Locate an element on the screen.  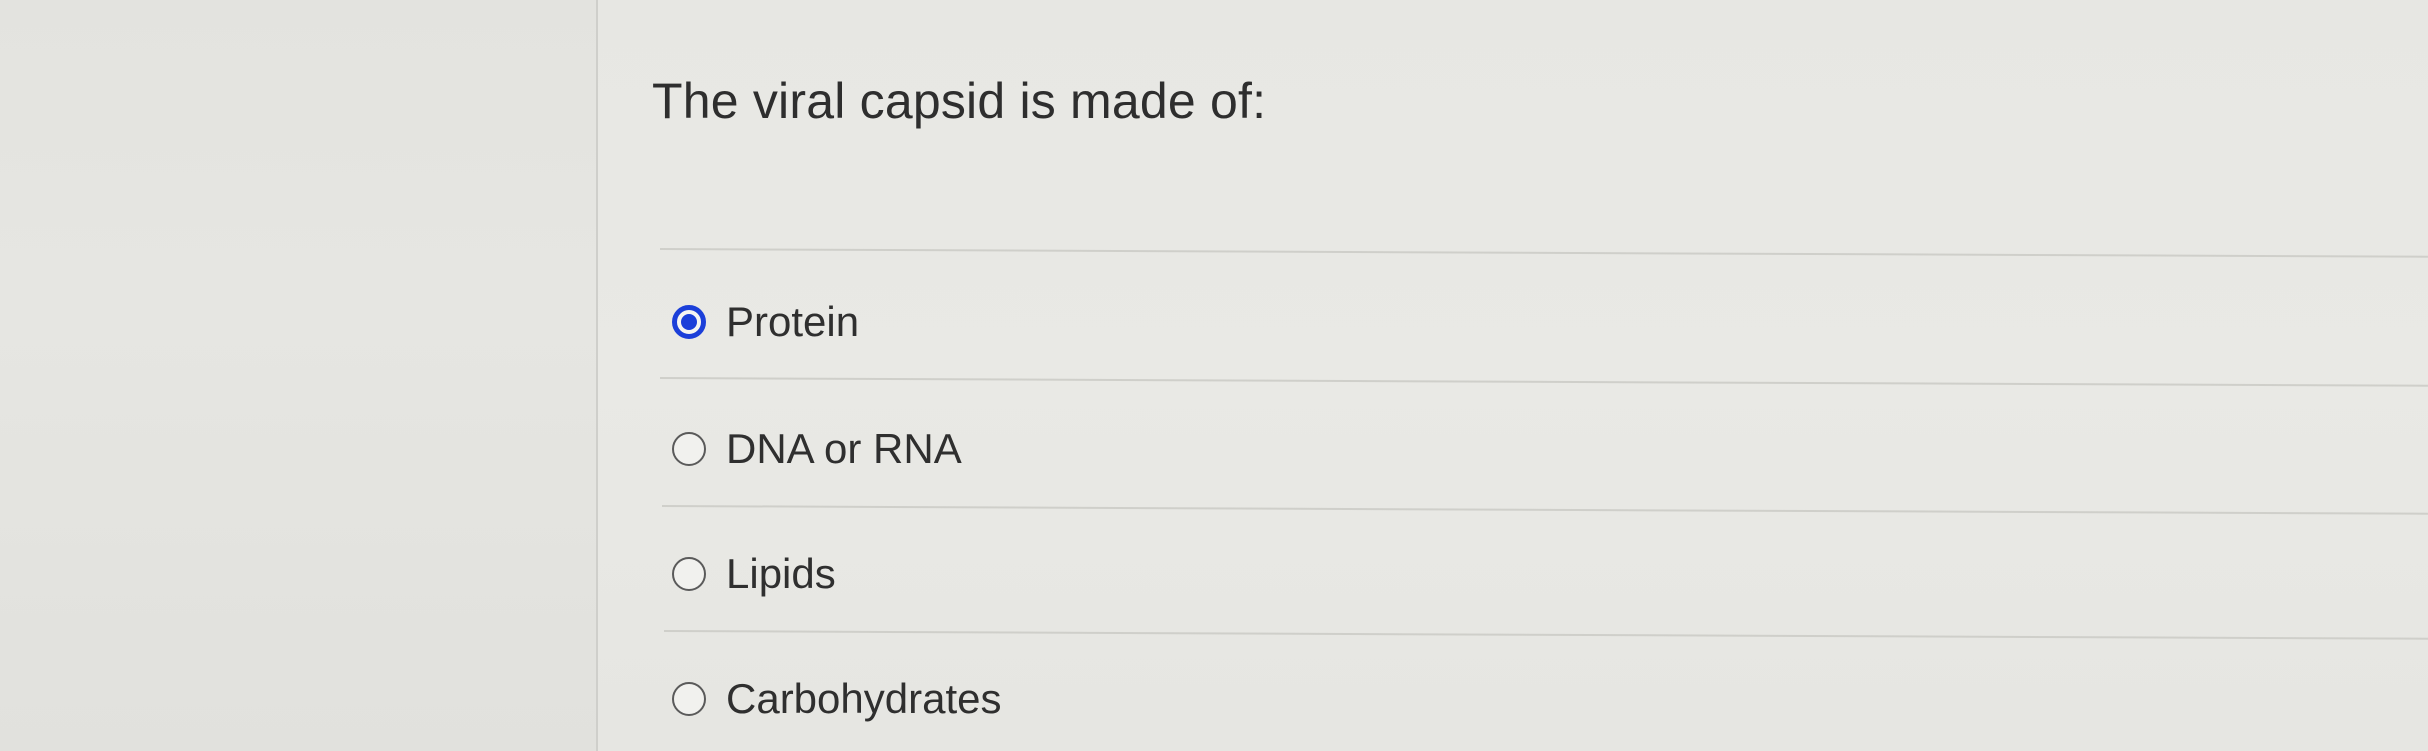
option-label: Lipids is located at coordinates (781, 573).